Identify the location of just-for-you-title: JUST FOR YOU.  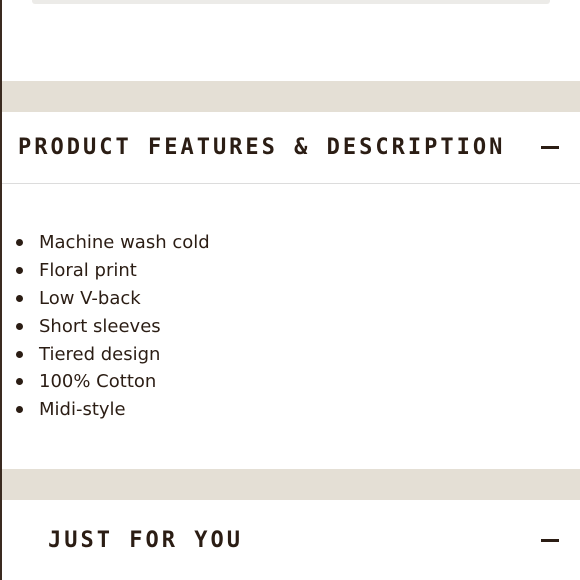
(145, 540).